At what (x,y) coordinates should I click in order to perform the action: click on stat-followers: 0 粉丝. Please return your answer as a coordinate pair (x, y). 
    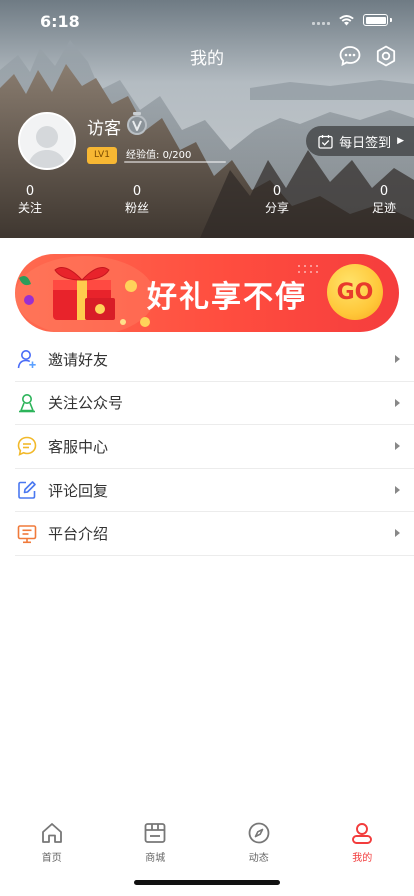
    Looking at the image, I should click on (137, 200).